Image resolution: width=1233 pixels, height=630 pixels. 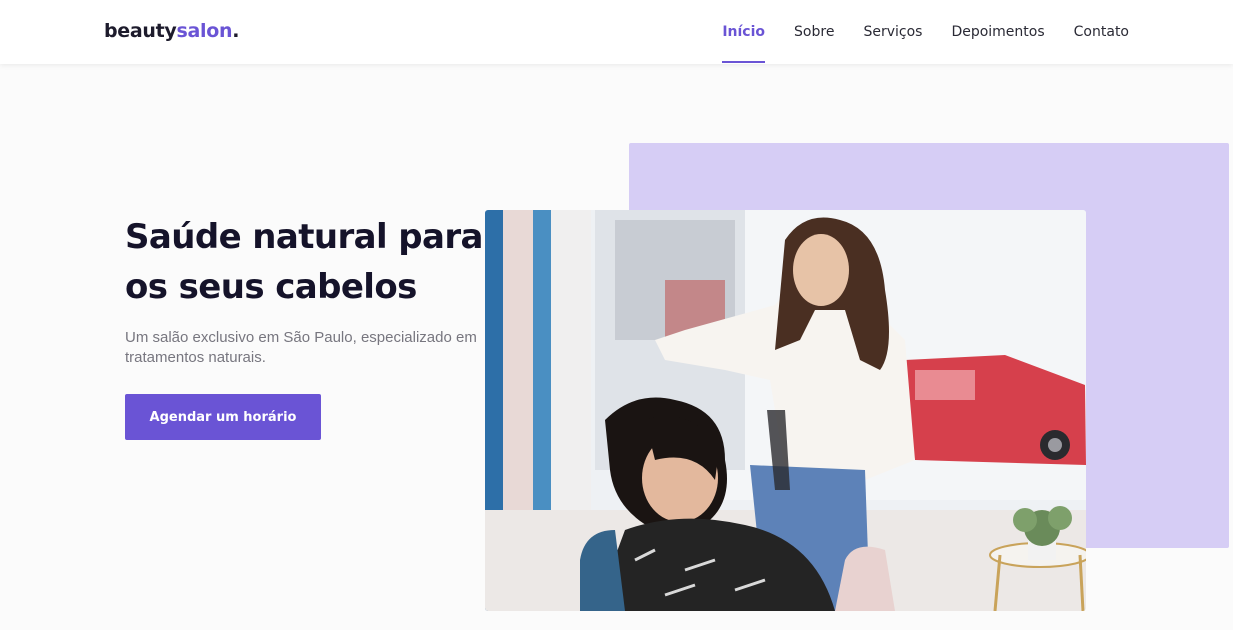 What do you see at coordinates (892, 32) in the screenshot?
I see `nav-link-servicos: Serviços` at bounding box center [892, 32].